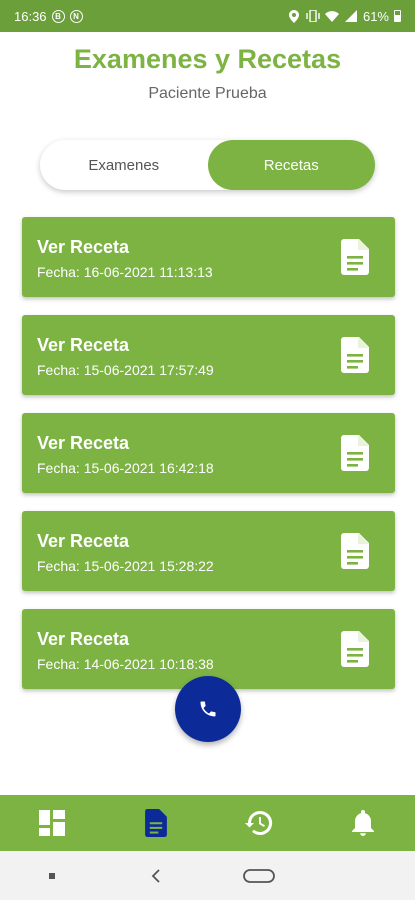  I want to click on nav-notifications, so click(363, 823).